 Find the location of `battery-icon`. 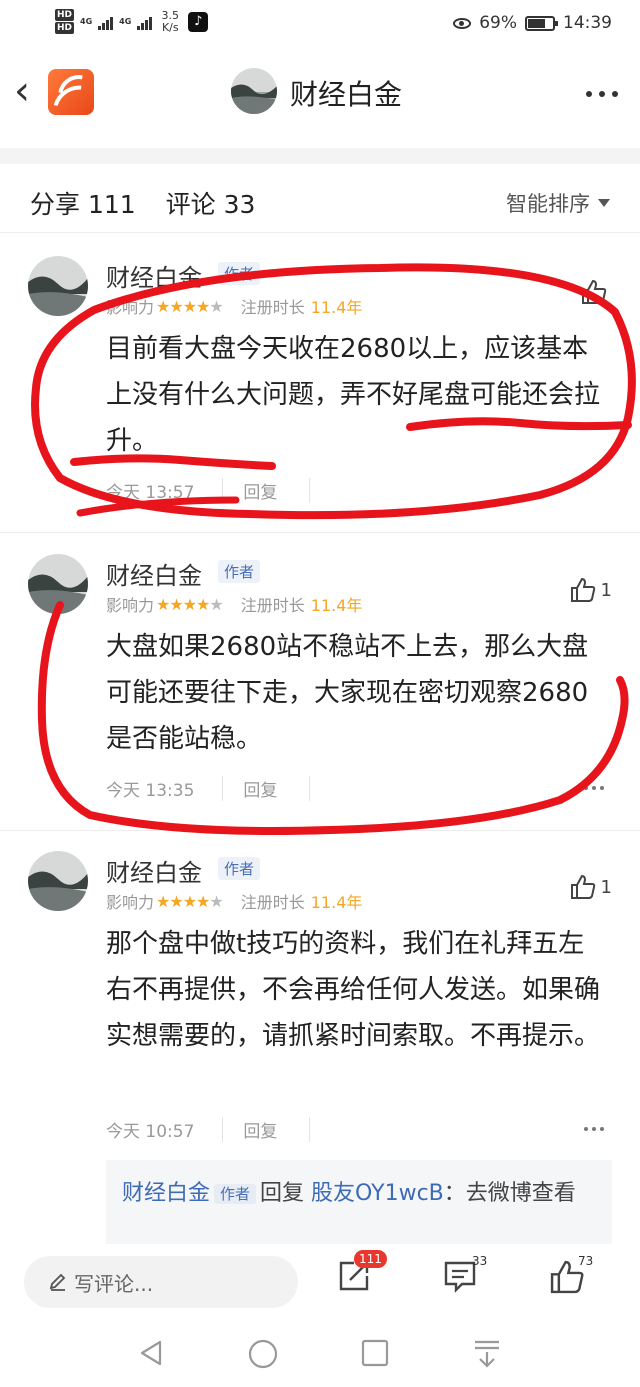

battery-icon is located at coordinates (541, 23).